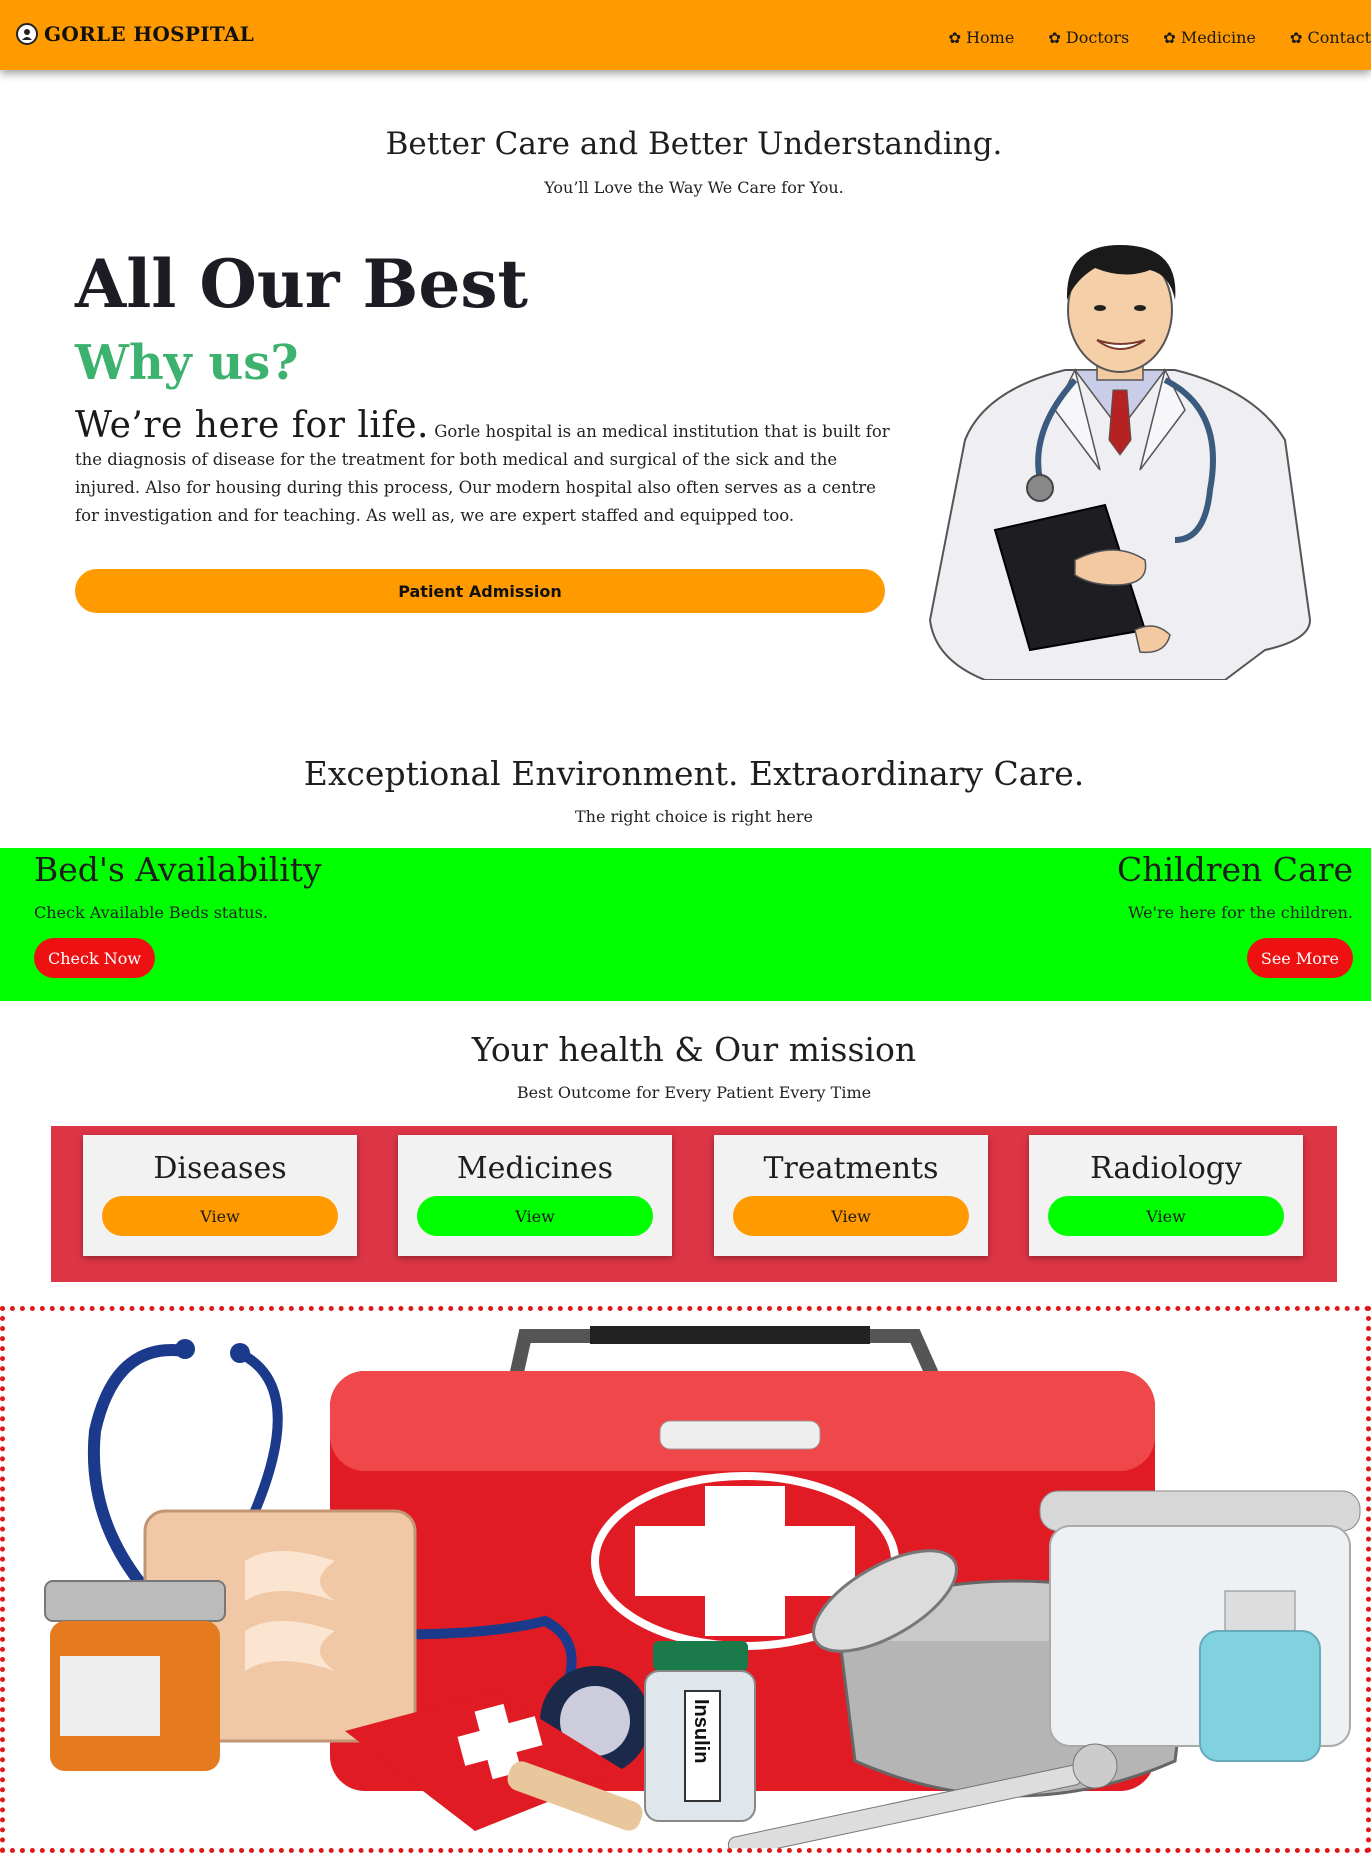 The width and height of the screenshot is (1371, 1853). What do you see at coordinates (535, 1216) in the screenshot?
I see `medicines-view-button: View` at bounding box center [535, 1216].